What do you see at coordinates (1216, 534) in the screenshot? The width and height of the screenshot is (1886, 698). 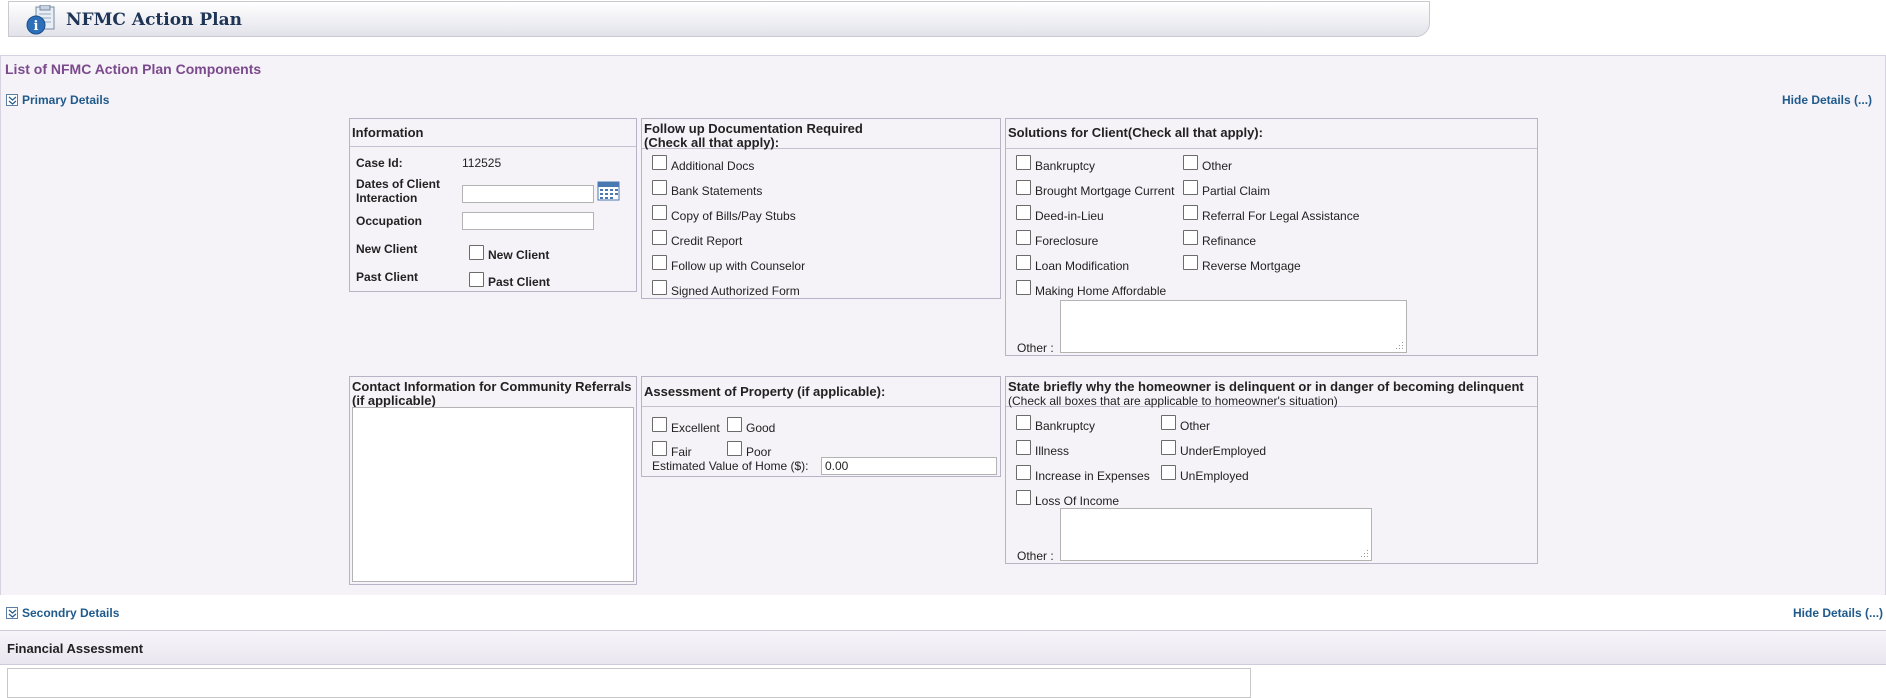 I see `delinquent-other-textarea` at bounding box center [1216, 534].